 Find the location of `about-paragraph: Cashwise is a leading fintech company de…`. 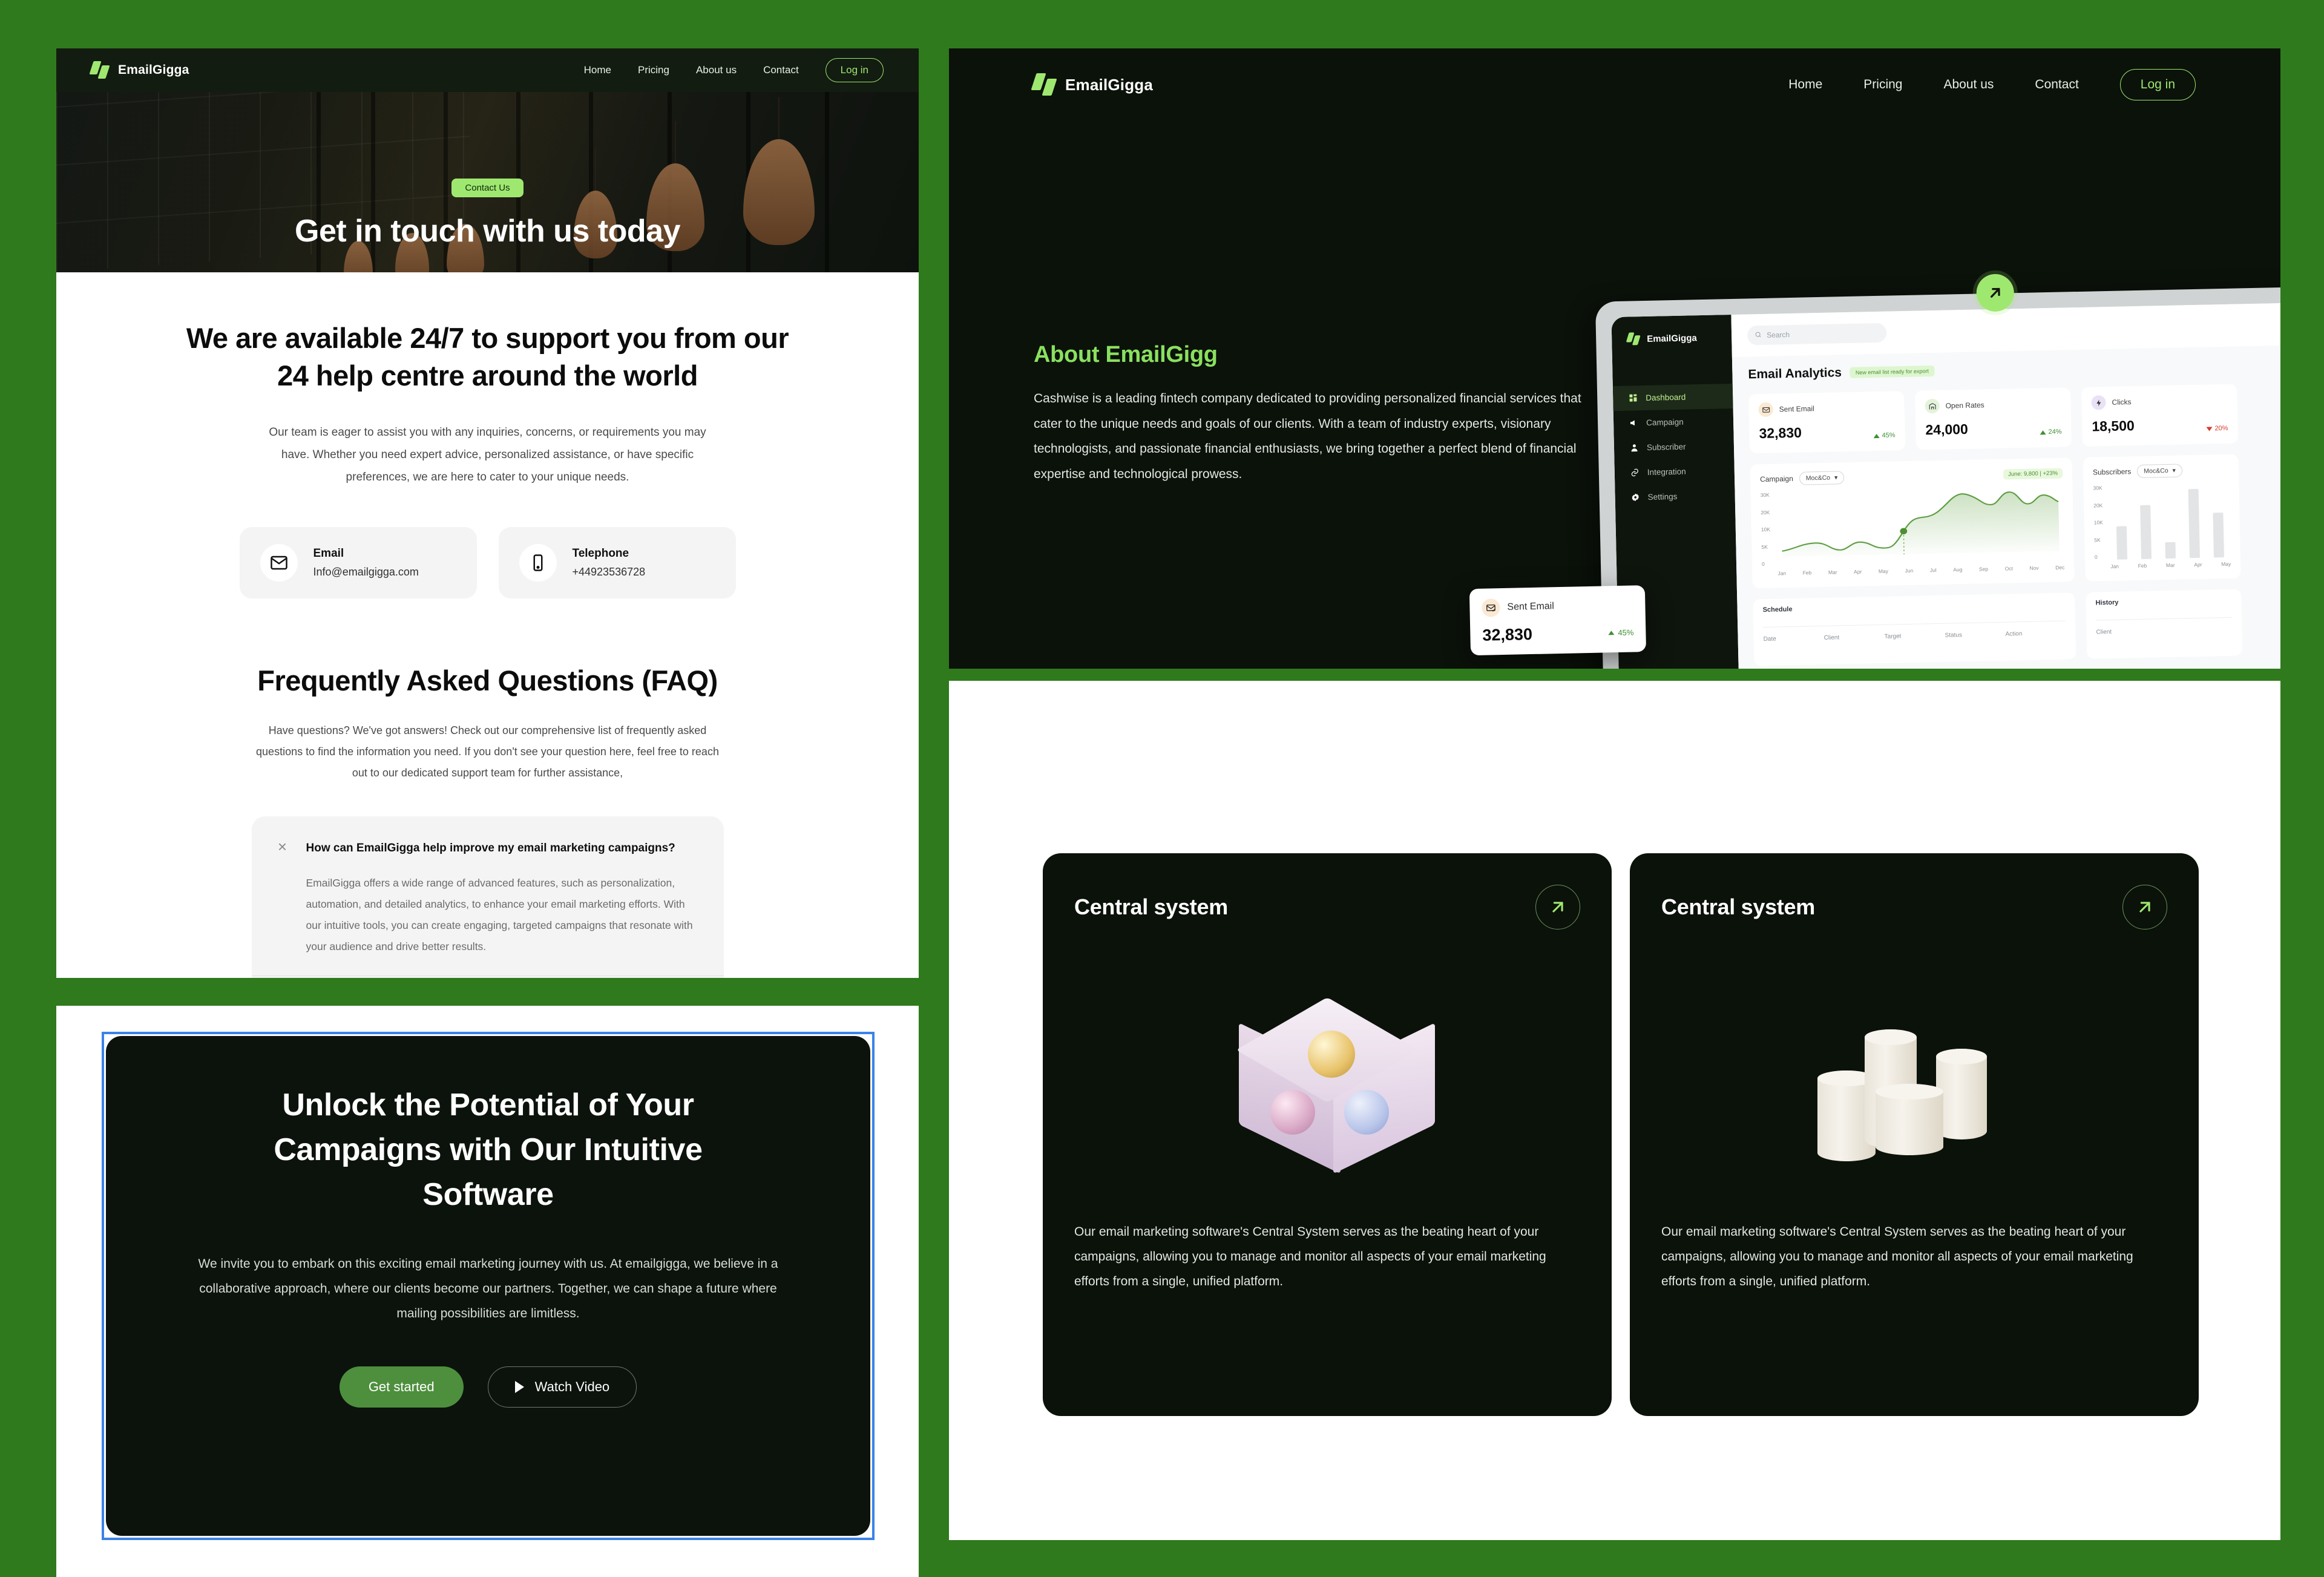

about-paragraph: Cashwise is a leading fintech company de… is located at coordinates (1307, 436).